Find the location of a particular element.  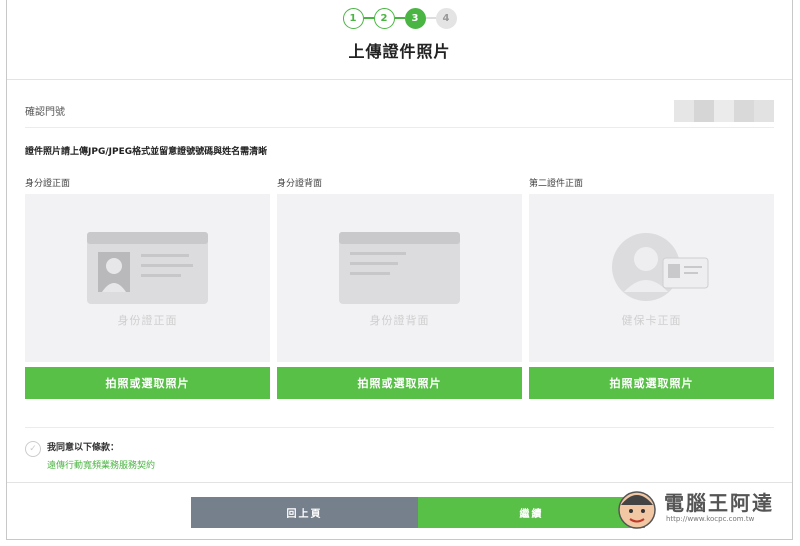

watermark: 電腦王阿達 http://www.kocpc.com.tw is located at coordinates (697, 508).